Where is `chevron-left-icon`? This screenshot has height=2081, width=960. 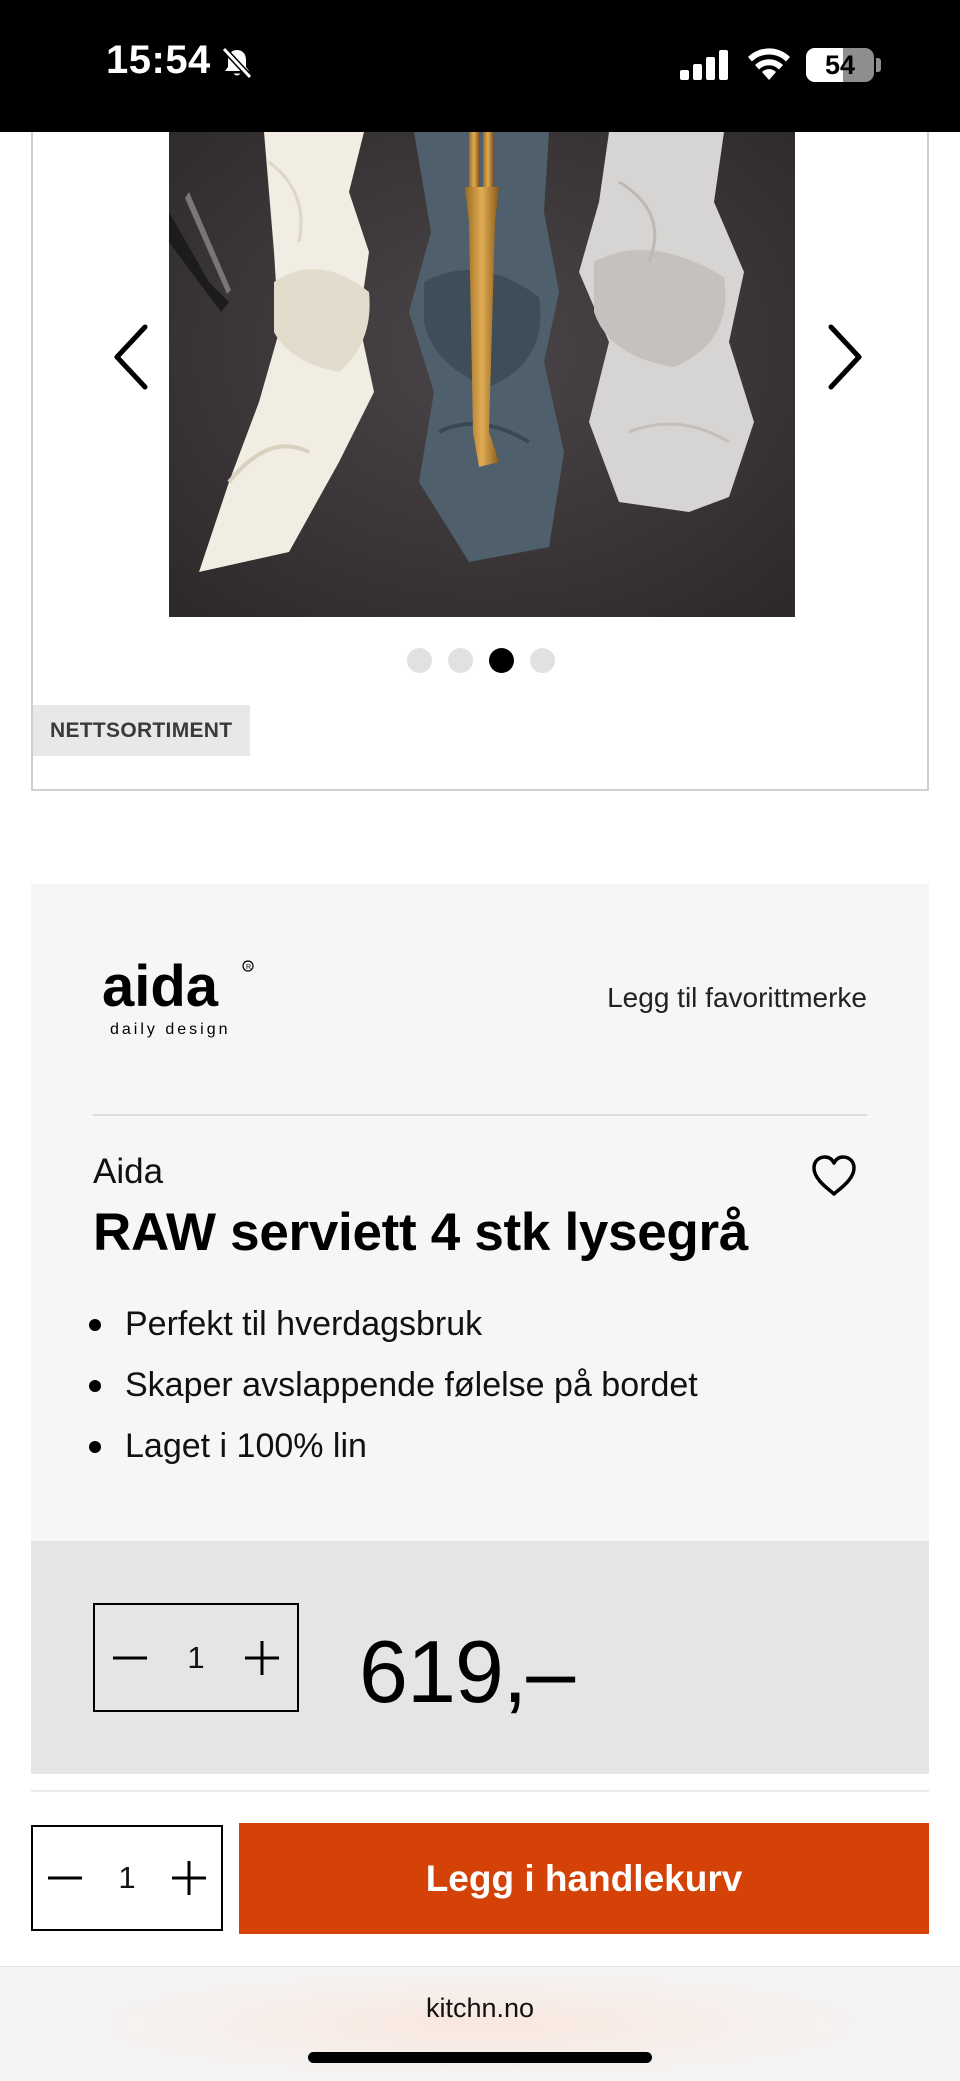 chevron-left-icon is located at coordinates (133, 357).